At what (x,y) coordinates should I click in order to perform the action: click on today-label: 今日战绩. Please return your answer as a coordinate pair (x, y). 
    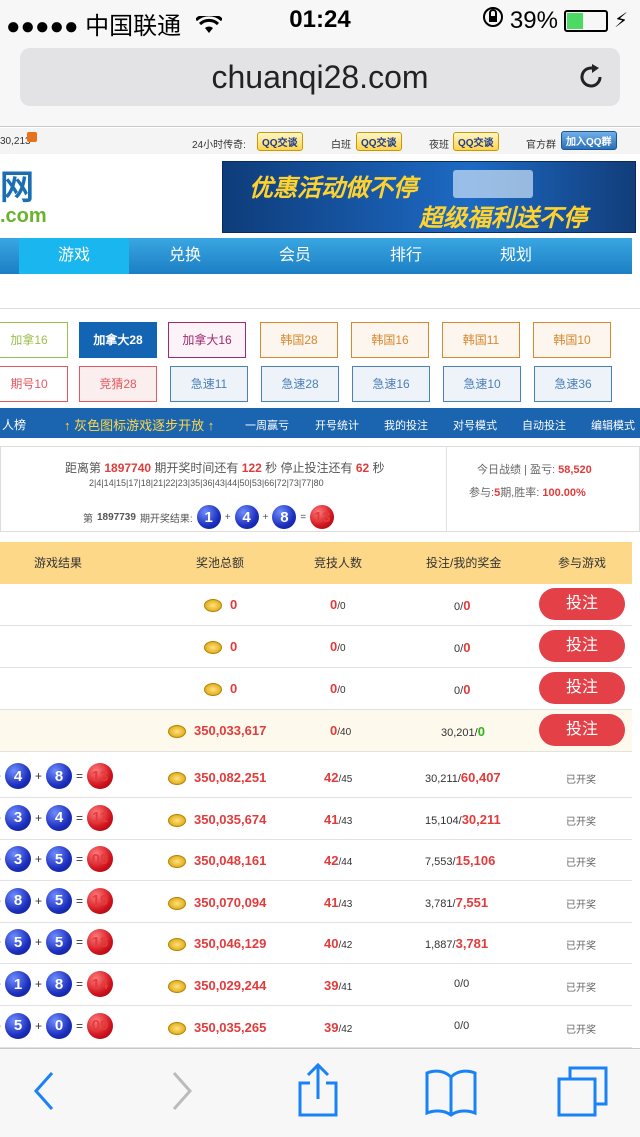
    Looking at the image, I should click on (499, 470).